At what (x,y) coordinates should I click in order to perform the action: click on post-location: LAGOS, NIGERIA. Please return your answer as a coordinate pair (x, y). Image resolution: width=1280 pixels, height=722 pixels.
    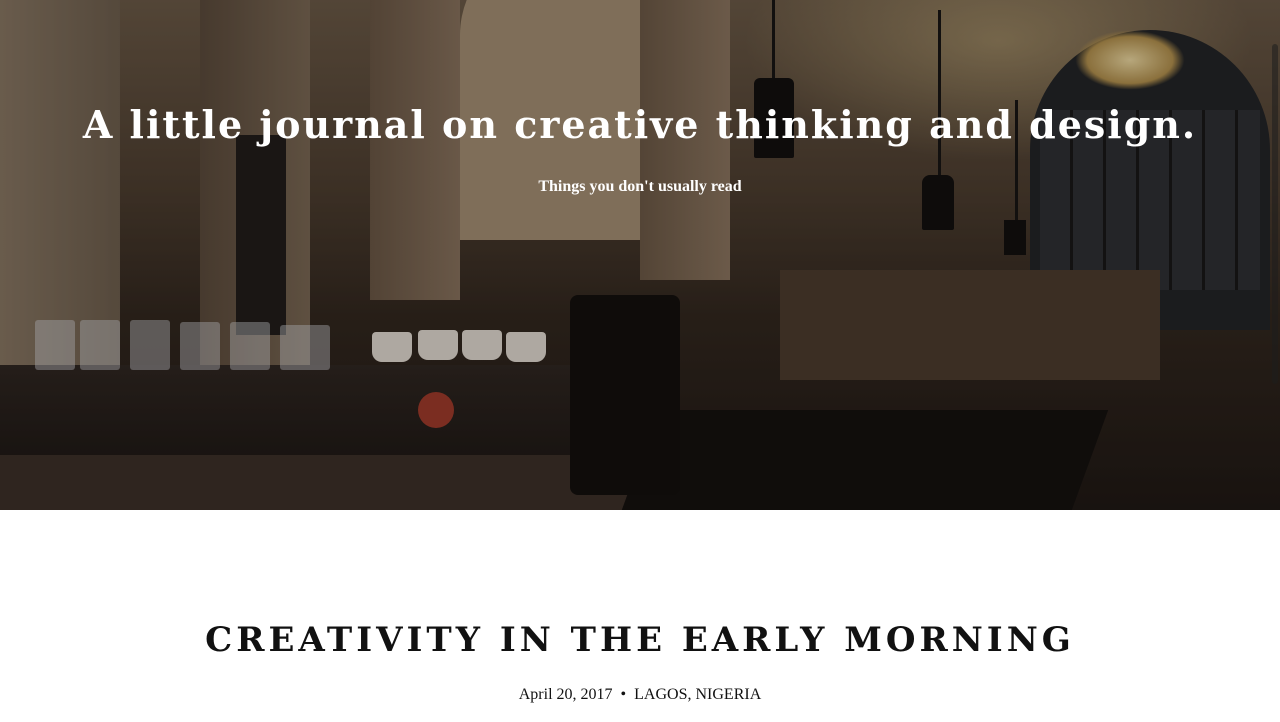
    Looking at the image, I should click on (698, 694).